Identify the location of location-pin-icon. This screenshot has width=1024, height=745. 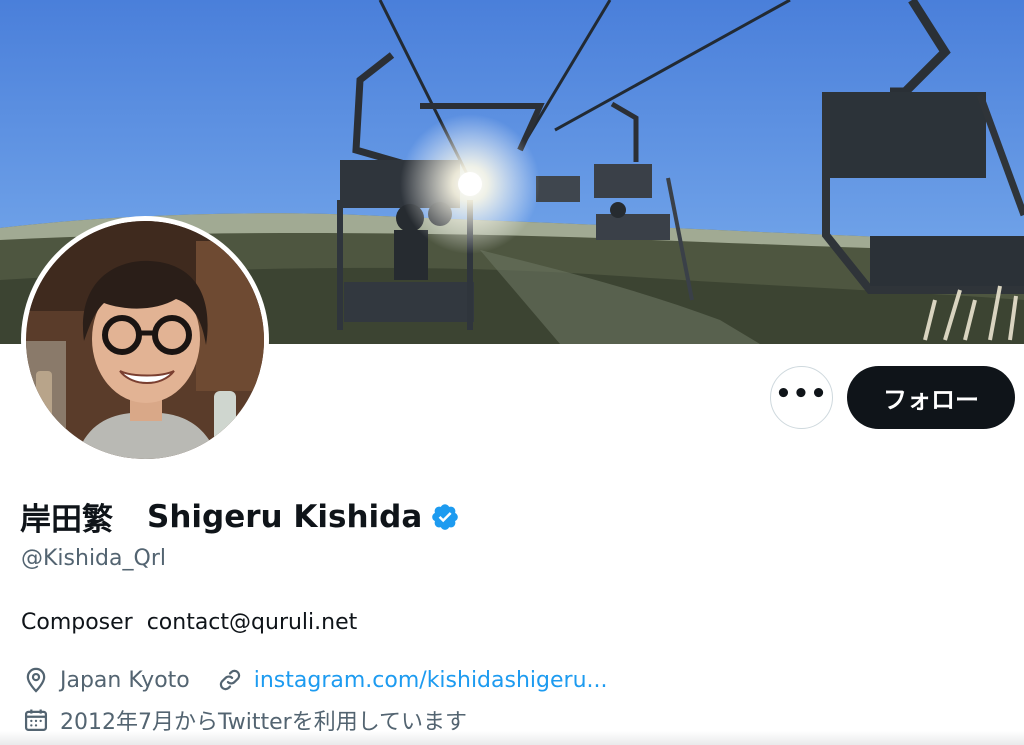
(36, 680).